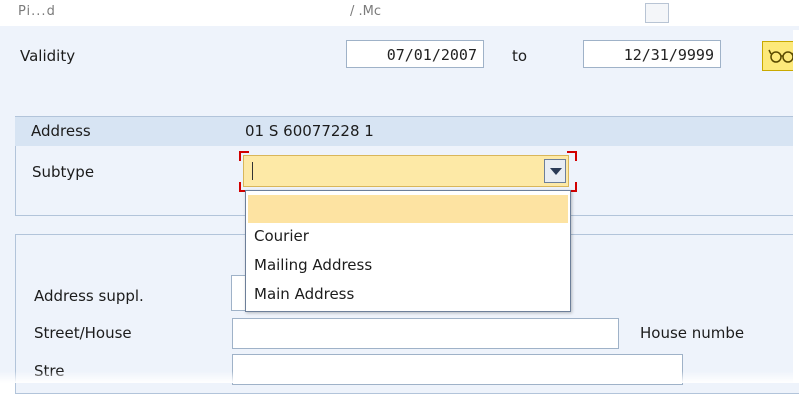 The image size is (799, 394). I want to click on bottom-cropped-edge, so click(399, 377).